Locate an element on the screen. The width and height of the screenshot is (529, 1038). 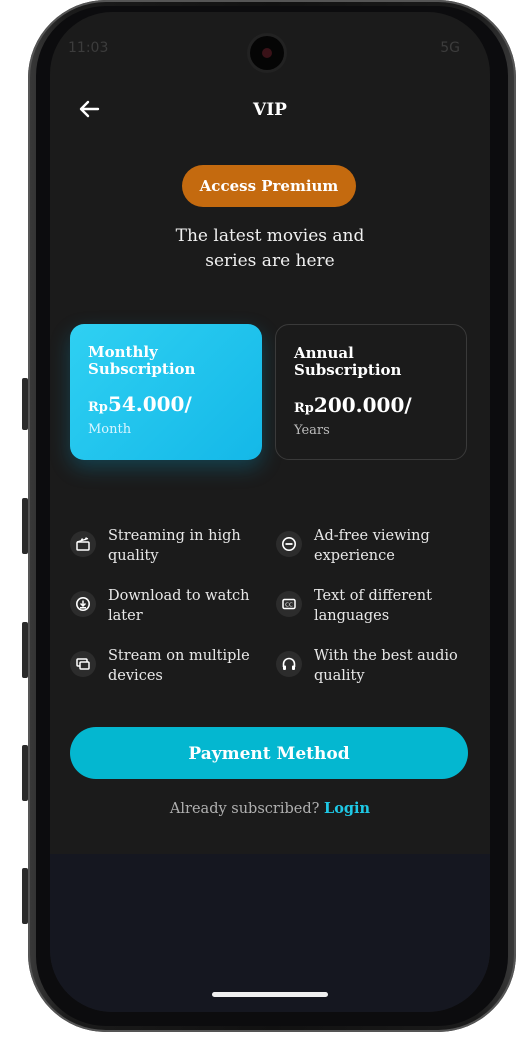
login-prompt: Already subscribed? Login is located at coordinates (270, 808).